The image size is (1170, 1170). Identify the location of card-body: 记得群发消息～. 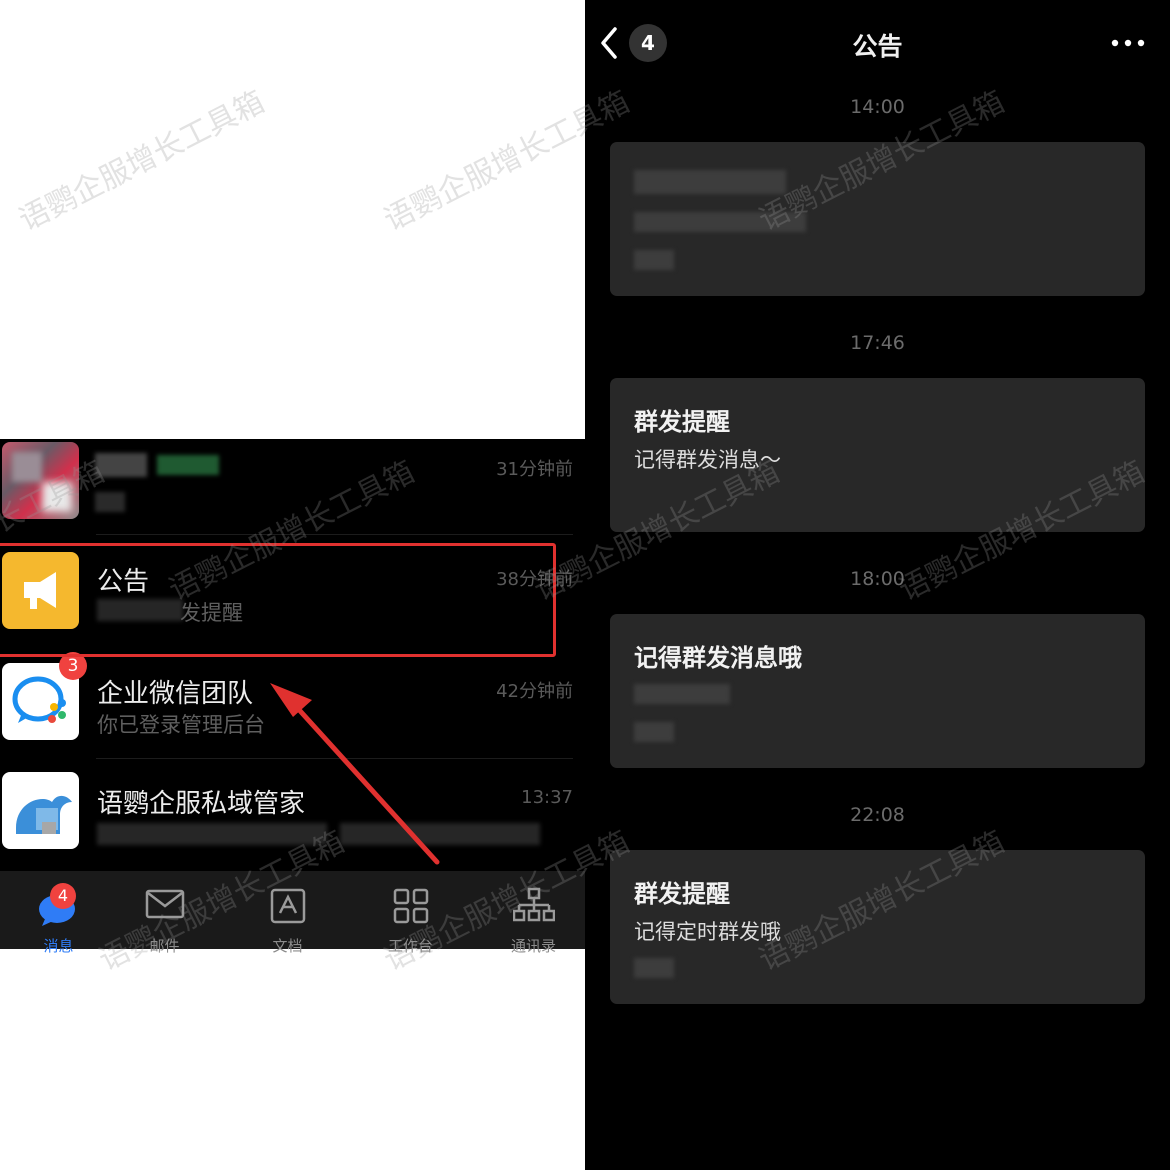
(707, 460).